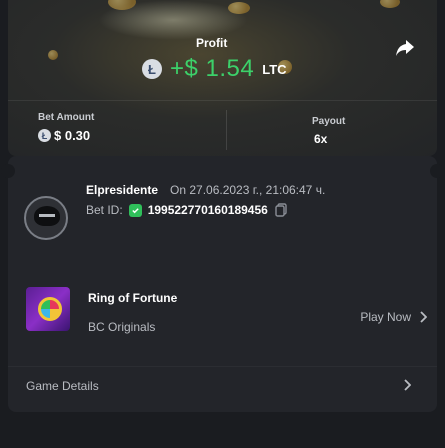 The image size is (445, 448). What do you see at coordinates (281, 210) in the screenshot?
I see `copy-icon` at bounding box center [281, 210].